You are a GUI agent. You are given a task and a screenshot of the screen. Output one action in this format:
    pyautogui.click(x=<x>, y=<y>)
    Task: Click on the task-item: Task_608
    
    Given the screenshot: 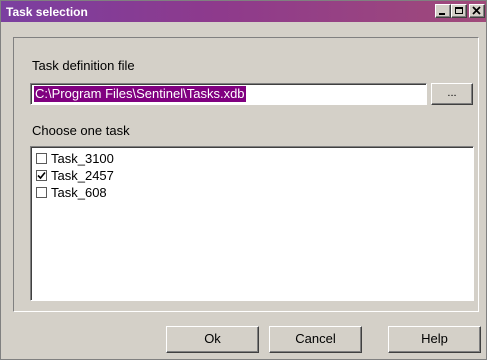 What is the action you would take?
    pyautogui.click(x=71, y=193)
    